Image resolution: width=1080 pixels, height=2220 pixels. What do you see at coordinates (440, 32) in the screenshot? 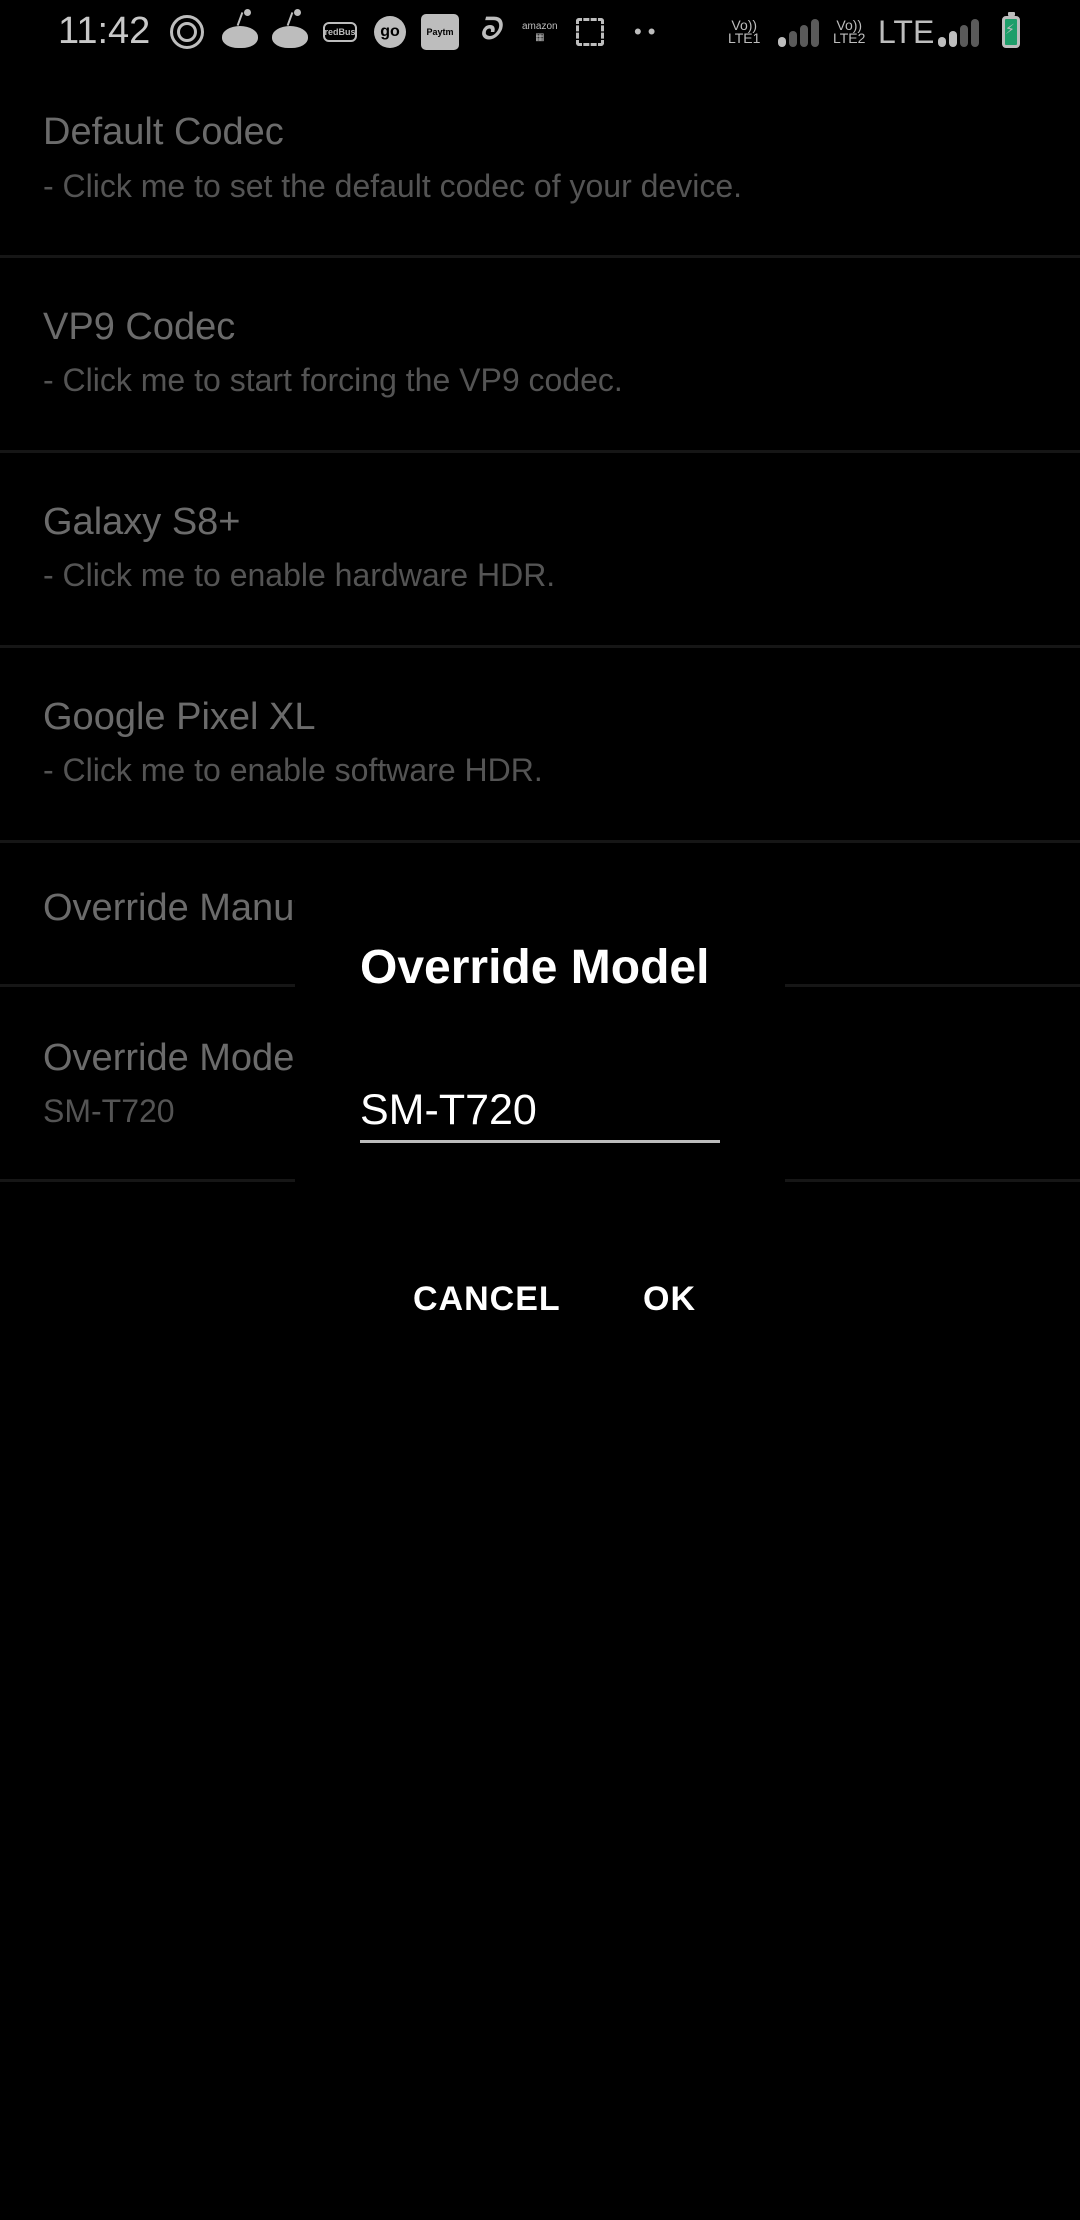
I see `paytm-icon: Paytm` at bounding box center [440, 32].